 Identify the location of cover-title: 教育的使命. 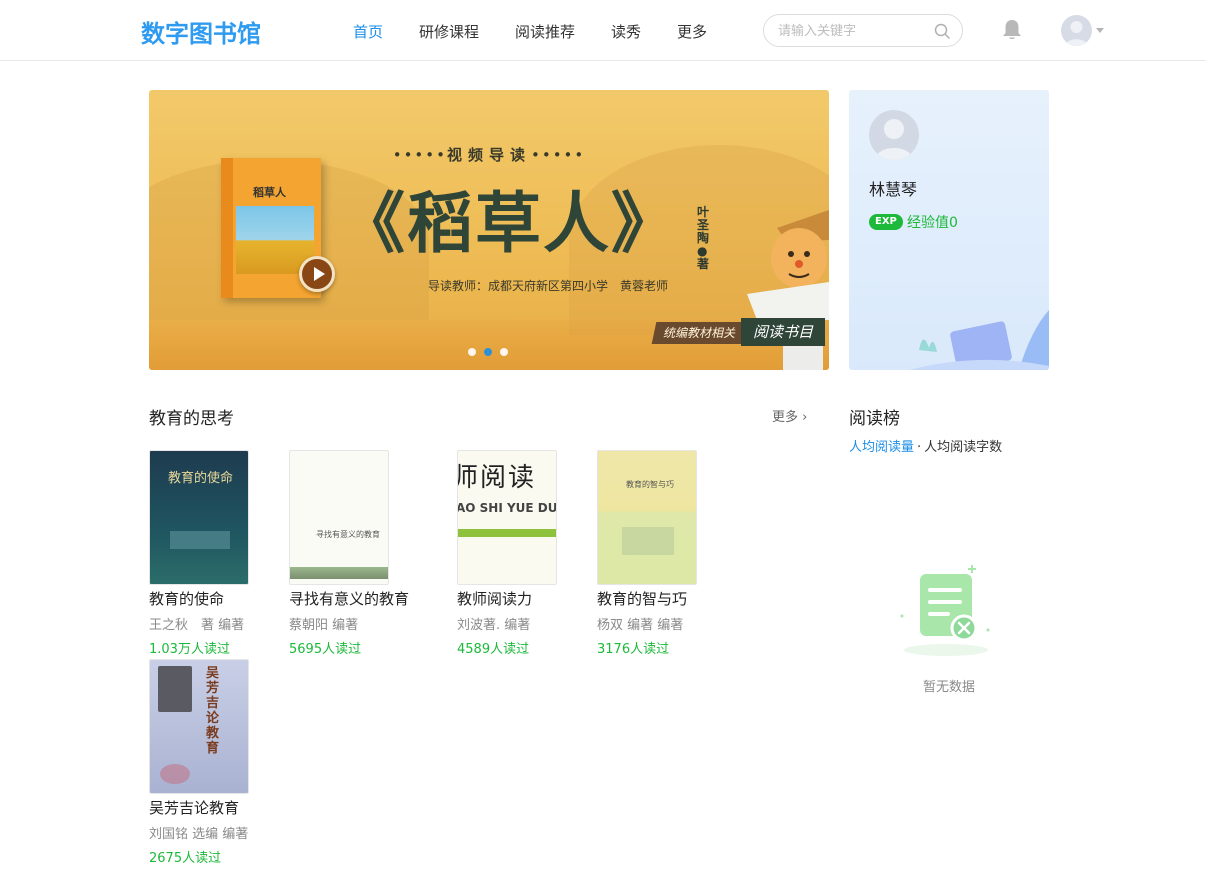
(201, 478).